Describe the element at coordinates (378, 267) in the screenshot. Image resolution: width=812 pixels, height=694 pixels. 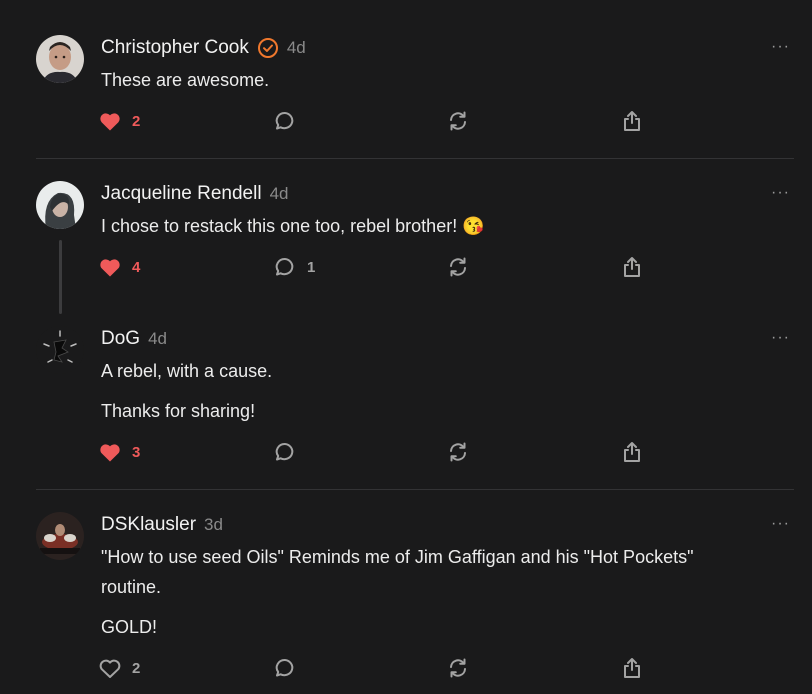
I see `action-bar: 4 1` at that location.